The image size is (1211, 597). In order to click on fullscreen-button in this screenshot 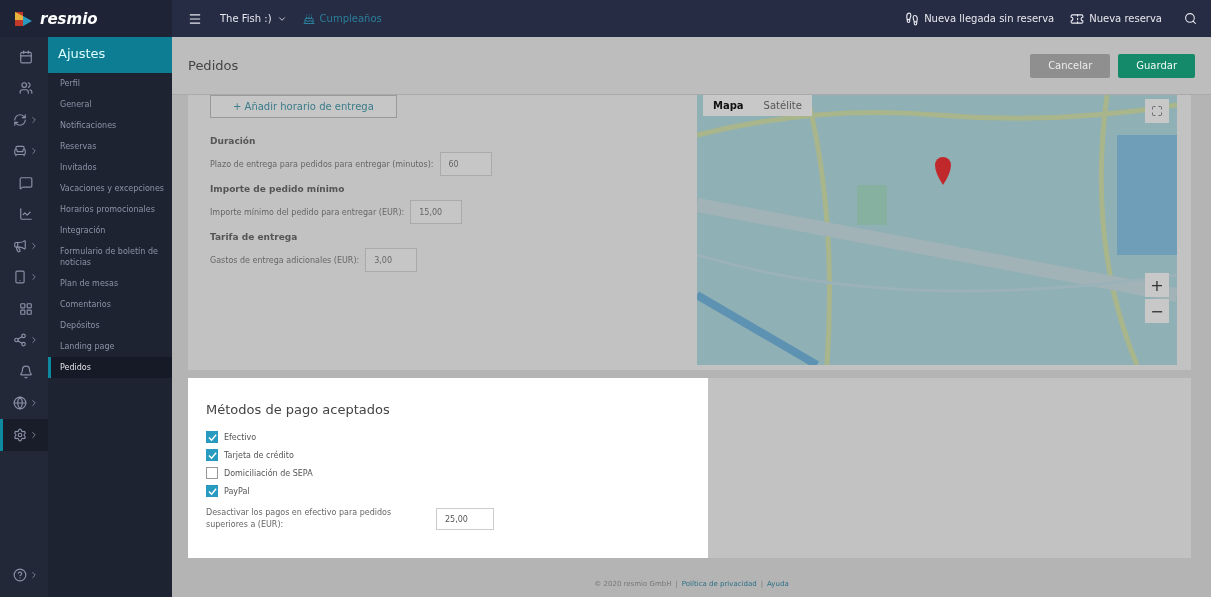, I will do `click(1157, 111)`.